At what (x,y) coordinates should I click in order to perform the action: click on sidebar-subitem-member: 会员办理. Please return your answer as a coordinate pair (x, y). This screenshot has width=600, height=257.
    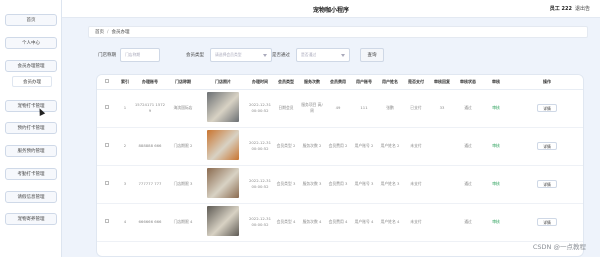
    Looking at the image, I should click on (32, 81).